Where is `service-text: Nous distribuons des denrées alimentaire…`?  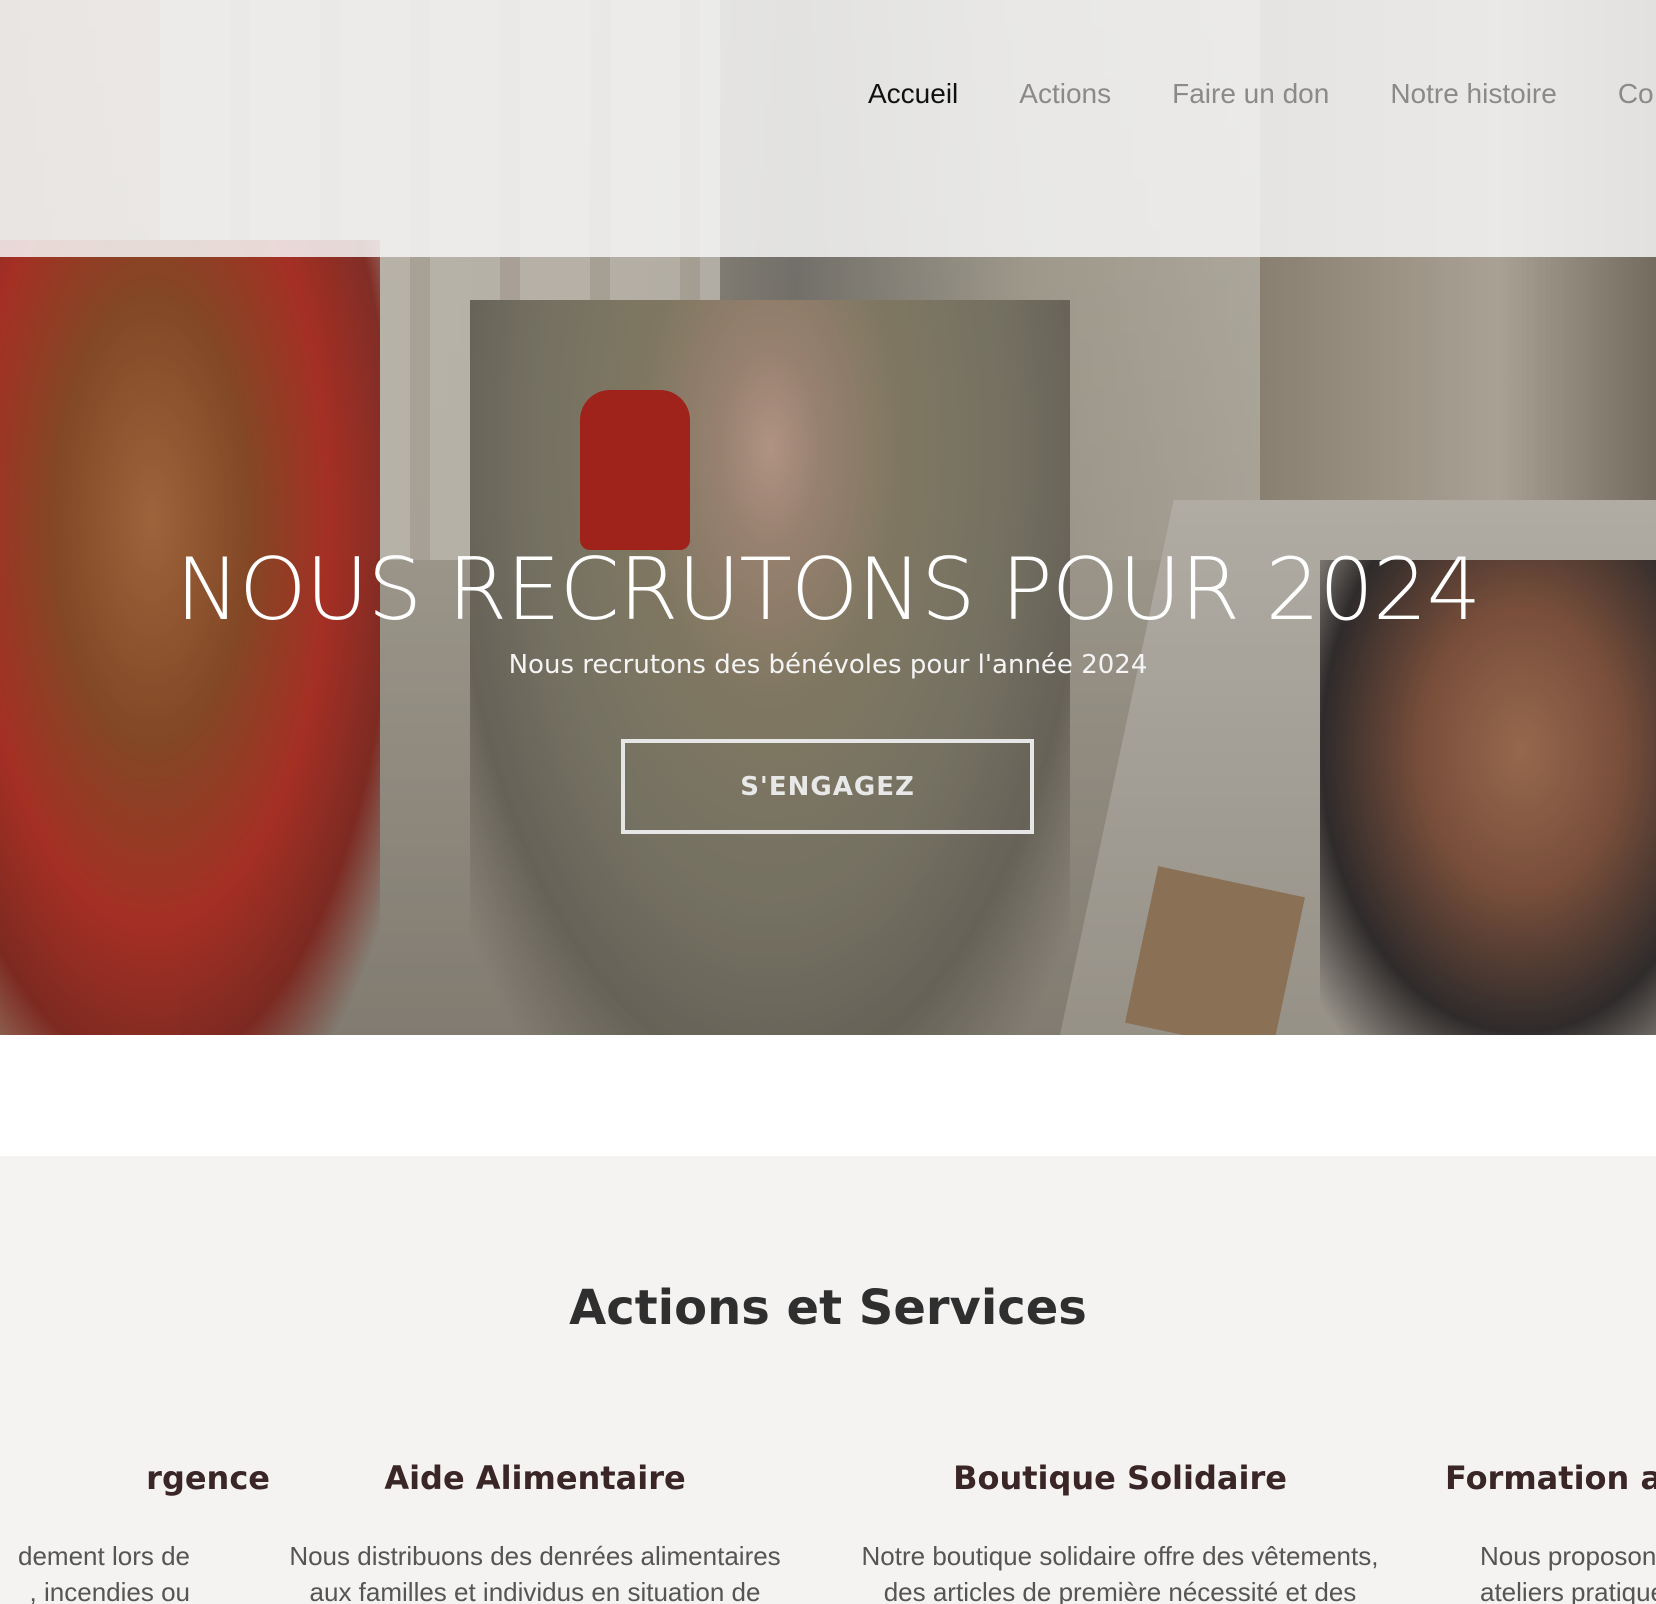
service-text: Nous distribuons des denrées alimentaire… is located at coordinates (535, 1572).